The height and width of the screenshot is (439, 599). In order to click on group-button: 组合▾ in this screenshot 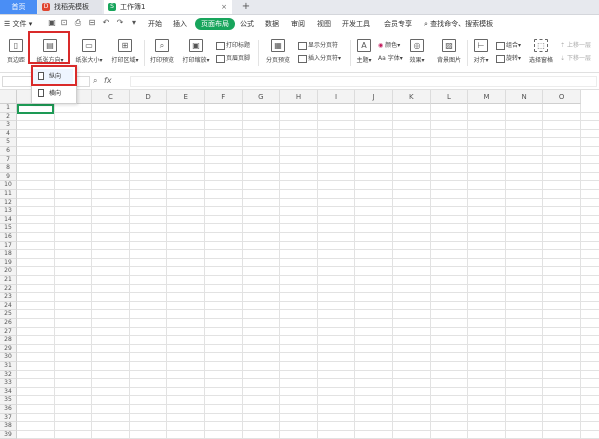, I will do `click(508, 45)`.